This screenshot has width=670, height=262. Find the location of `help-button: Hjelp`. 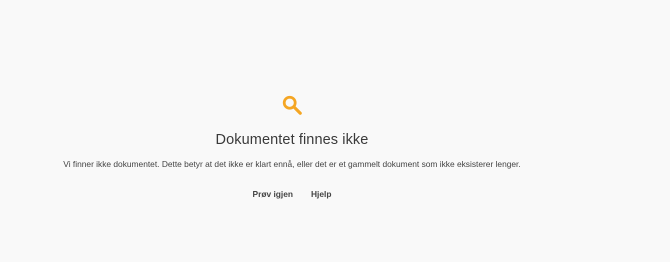

help-button: Hjelp is located at coordinates (321, 194).